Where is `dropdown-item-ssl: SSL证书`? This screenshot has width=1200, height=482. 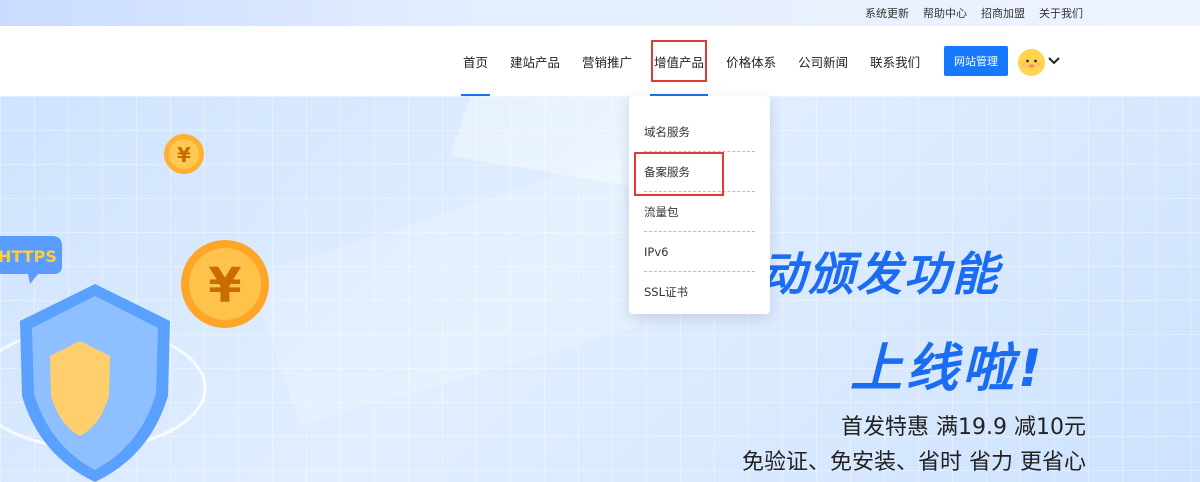
dropdown-item-ssl: SSL证书 is located at coordinates (699, 292).